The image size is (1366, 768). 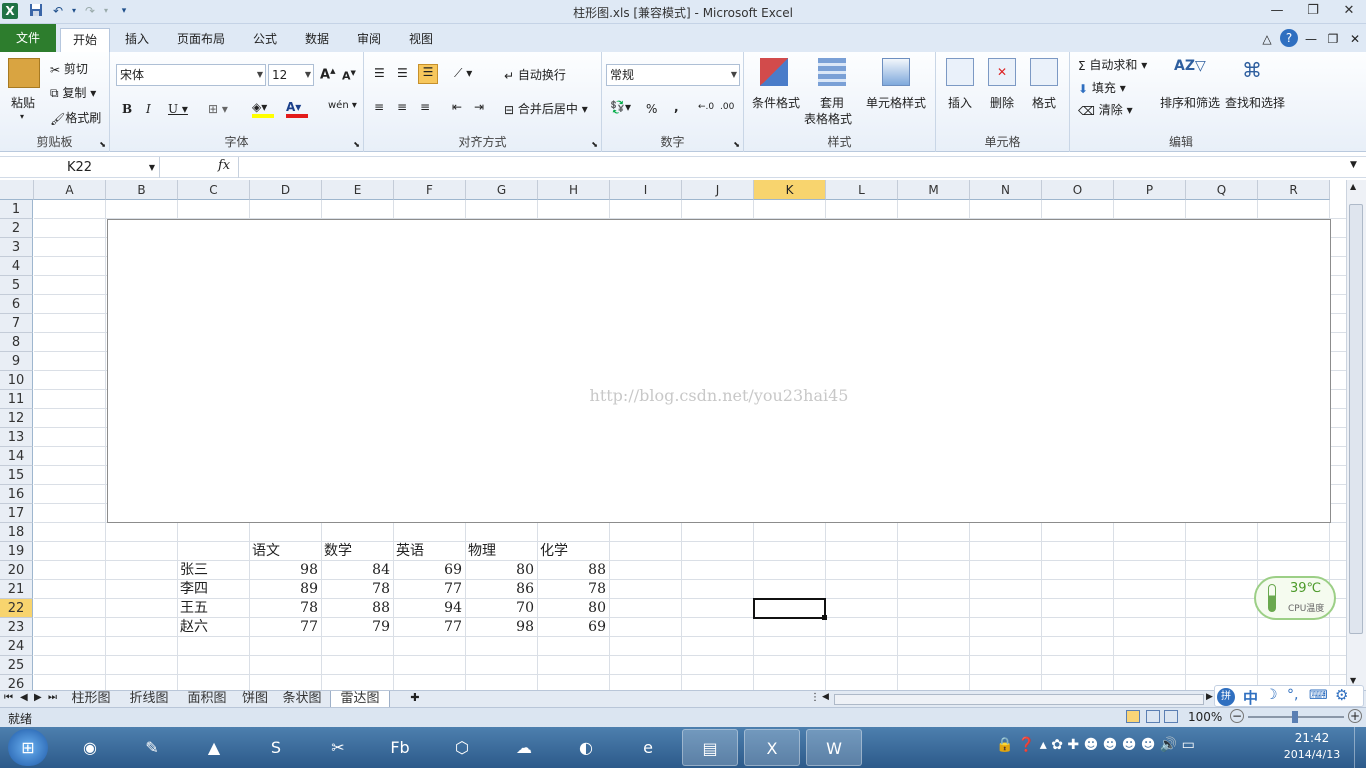 I want to click on table-value-cell: 89, so click(x=285, y=589).